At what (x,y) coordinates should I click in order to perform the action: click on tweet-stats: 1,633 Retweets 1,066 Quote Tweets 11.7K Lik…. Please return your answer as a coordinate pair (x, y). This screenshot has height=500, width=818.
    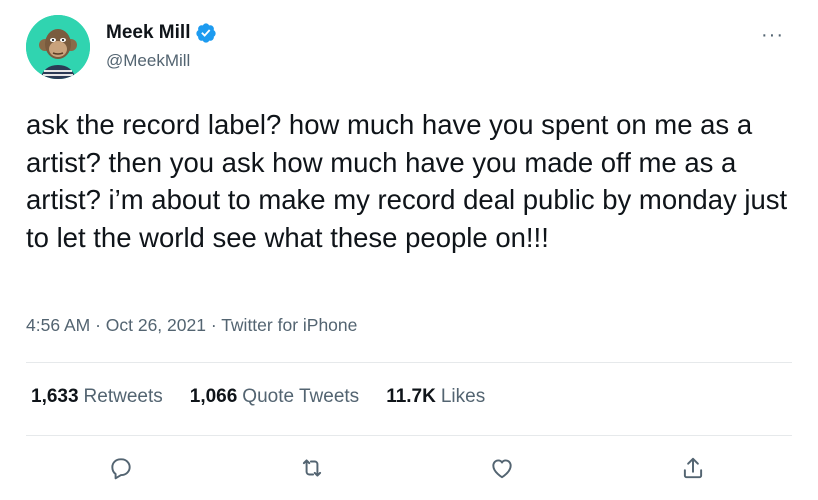
    Looking at the image, I should click on (258, 397).